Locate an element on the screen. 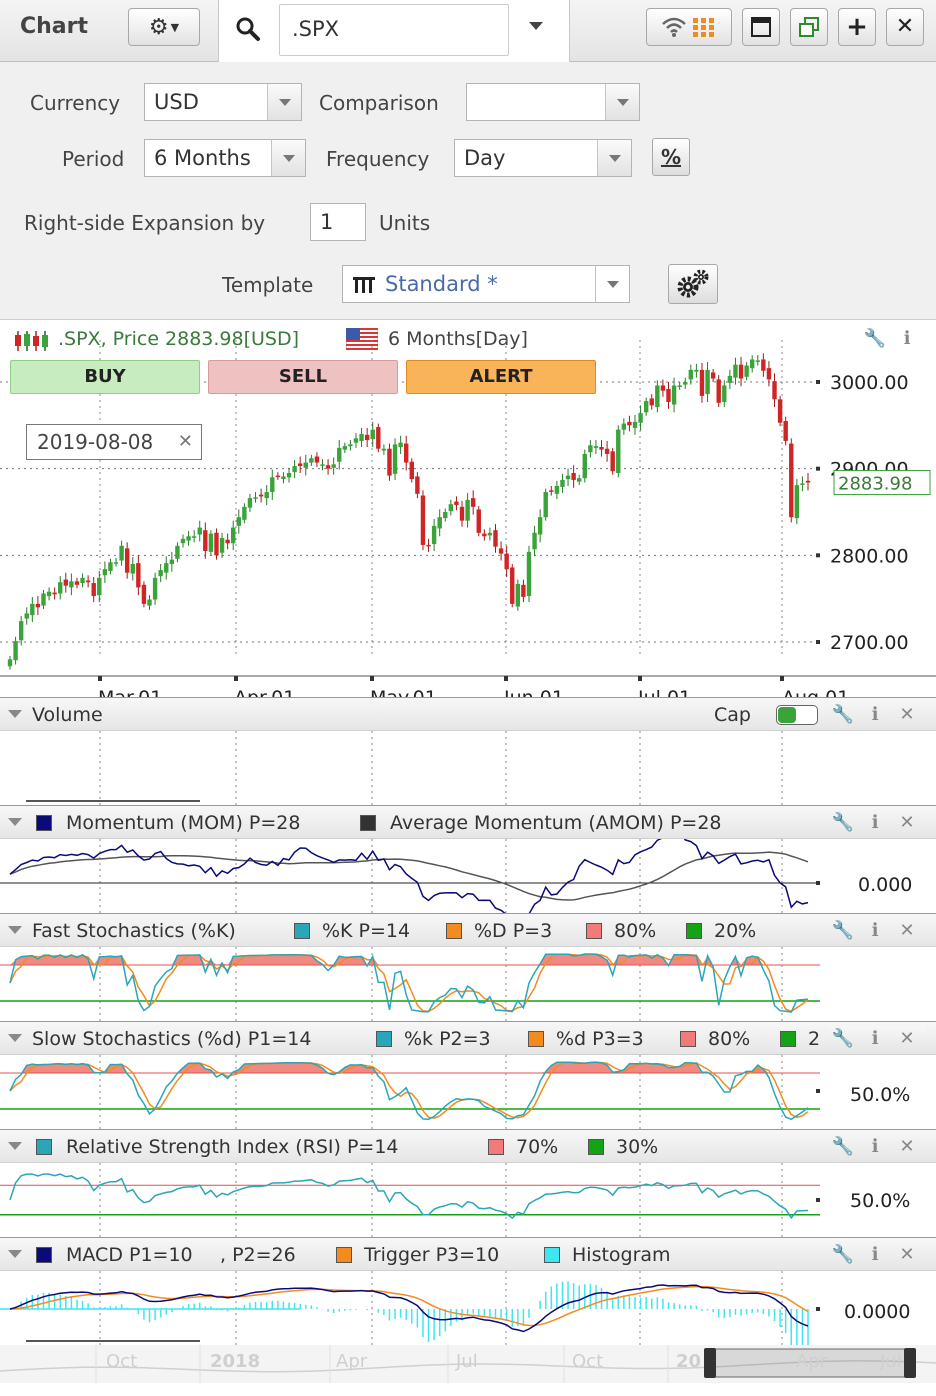  fast-k-label: %K P=14 is located at coordinates (366, 931).